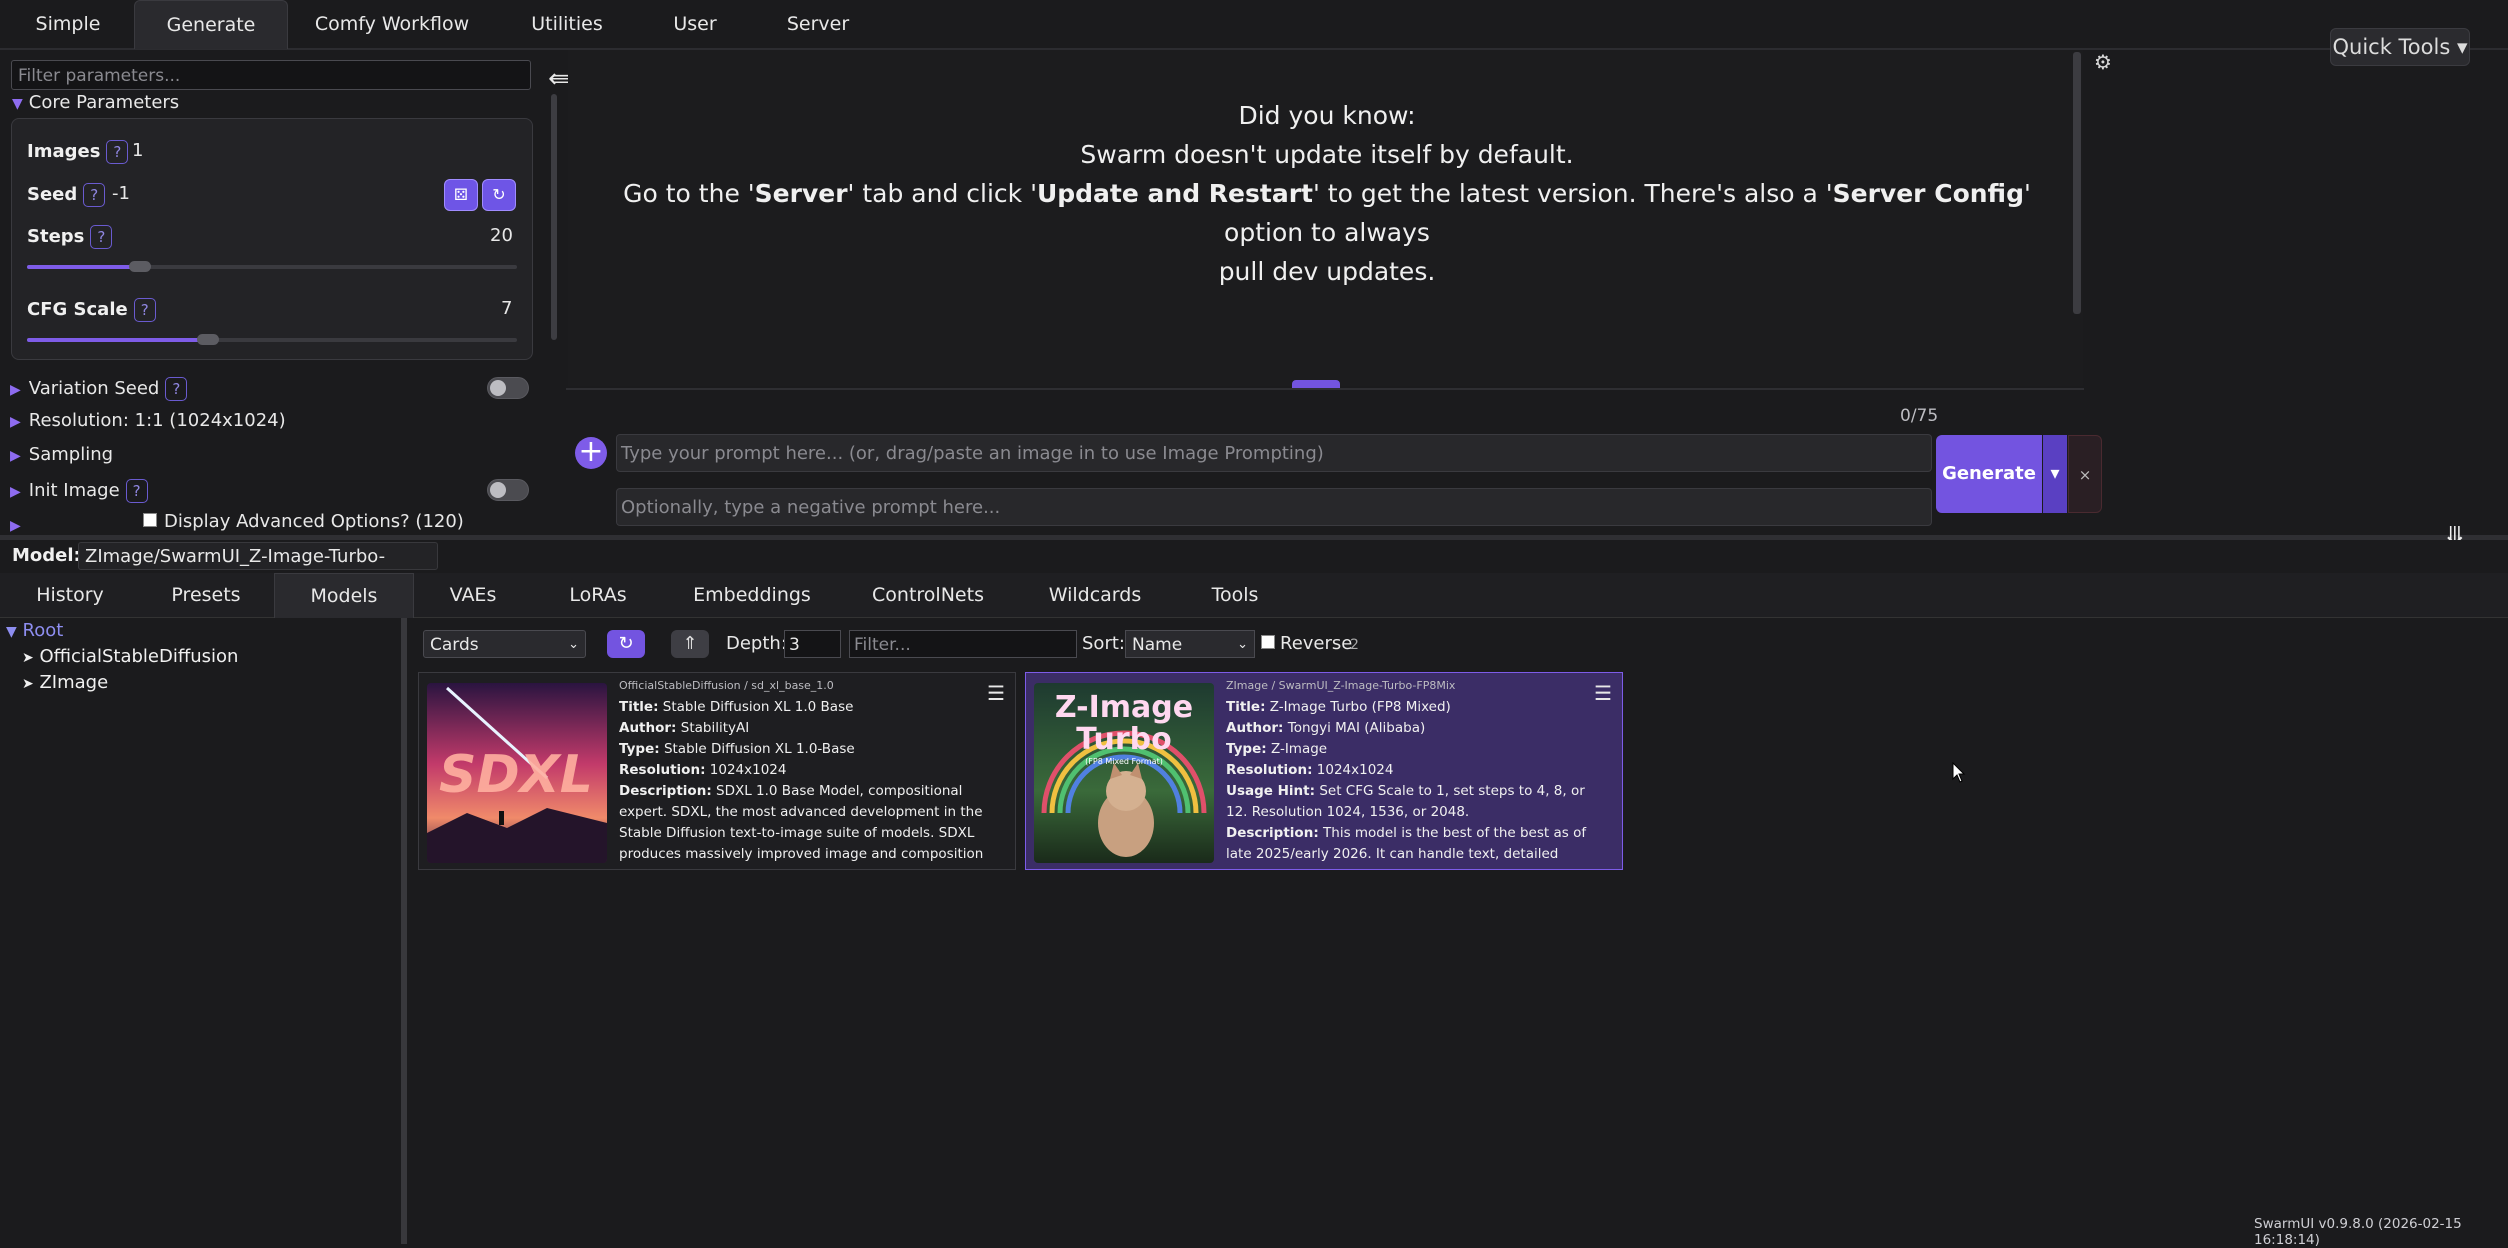  I want to click on tab-comfy-workflow: Comfy Workflow, so click(392, 24).